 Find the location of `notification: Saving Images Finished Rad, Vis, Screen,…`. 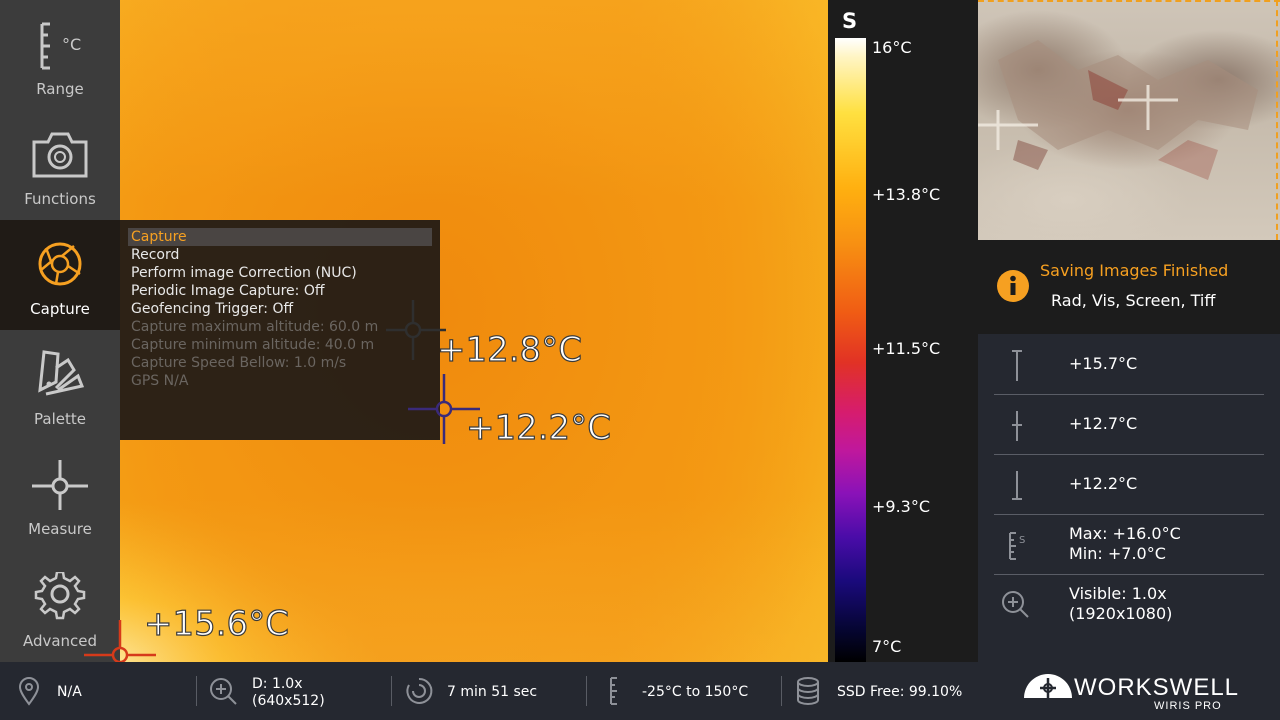

notification: Saving Images Finished Rad, Vis, Screen,… is located at coordinates (1129, 287).